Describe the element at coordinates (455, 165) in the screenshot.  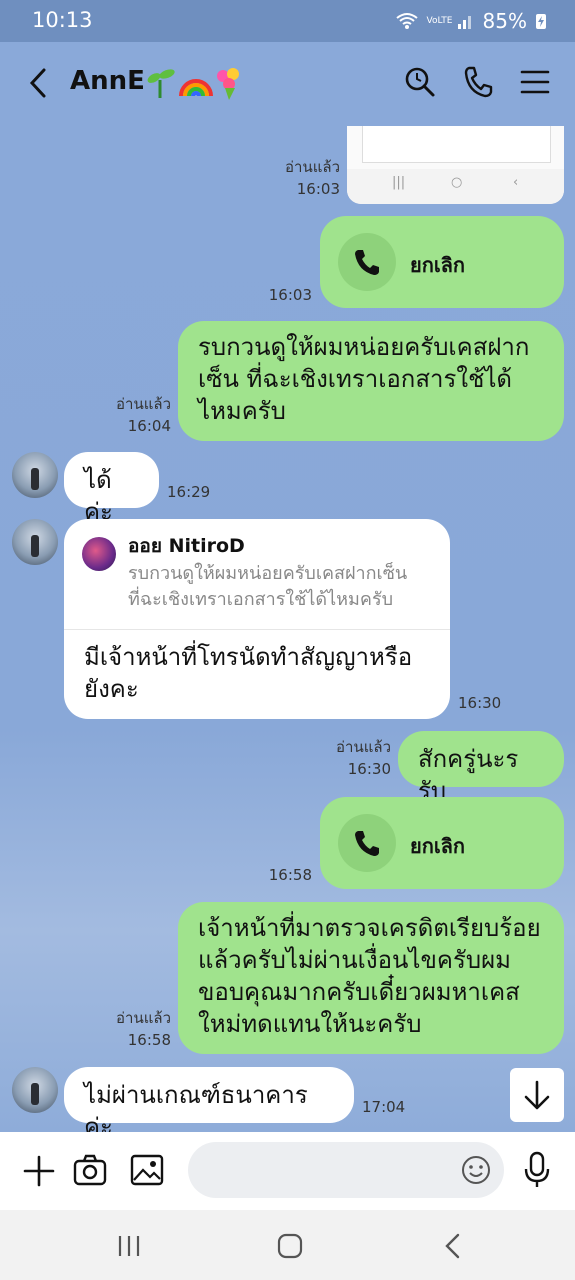
I see `image-message: ||| ○ ‹` at that location.